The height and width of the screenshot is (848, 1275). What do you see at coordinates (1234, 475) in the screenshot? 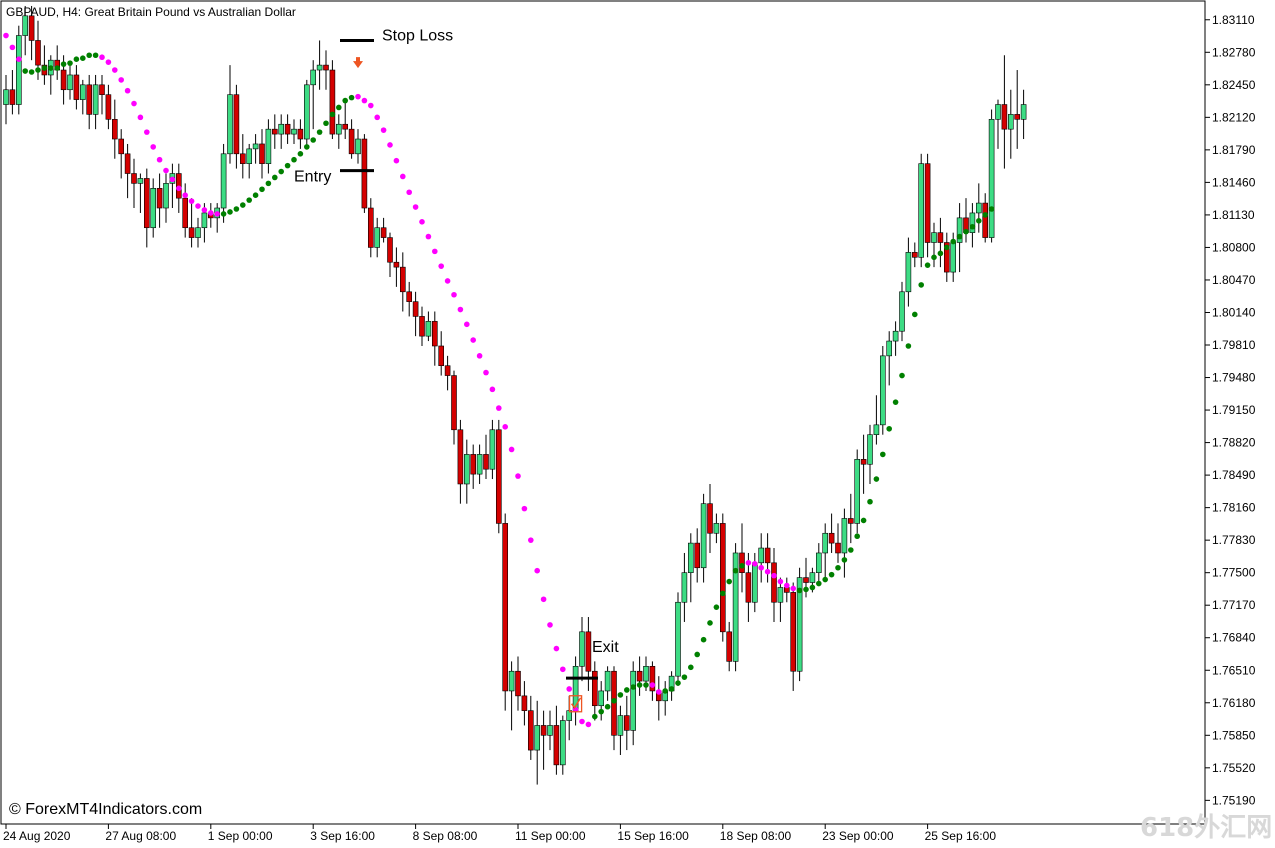
I see `y-tick-label: 1.78490` at bounding box center [1234, 475].